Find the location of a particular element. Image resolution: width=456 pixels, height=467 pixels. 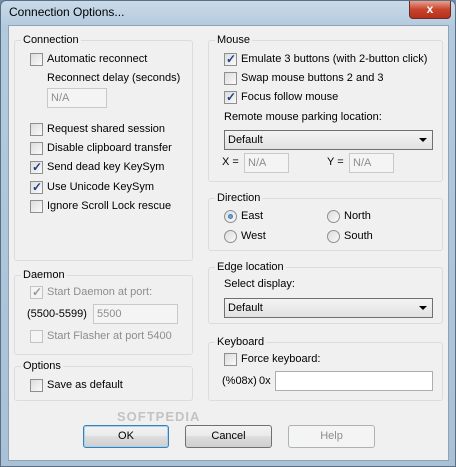

direction-north-radio is located at coordinates (333, 216).